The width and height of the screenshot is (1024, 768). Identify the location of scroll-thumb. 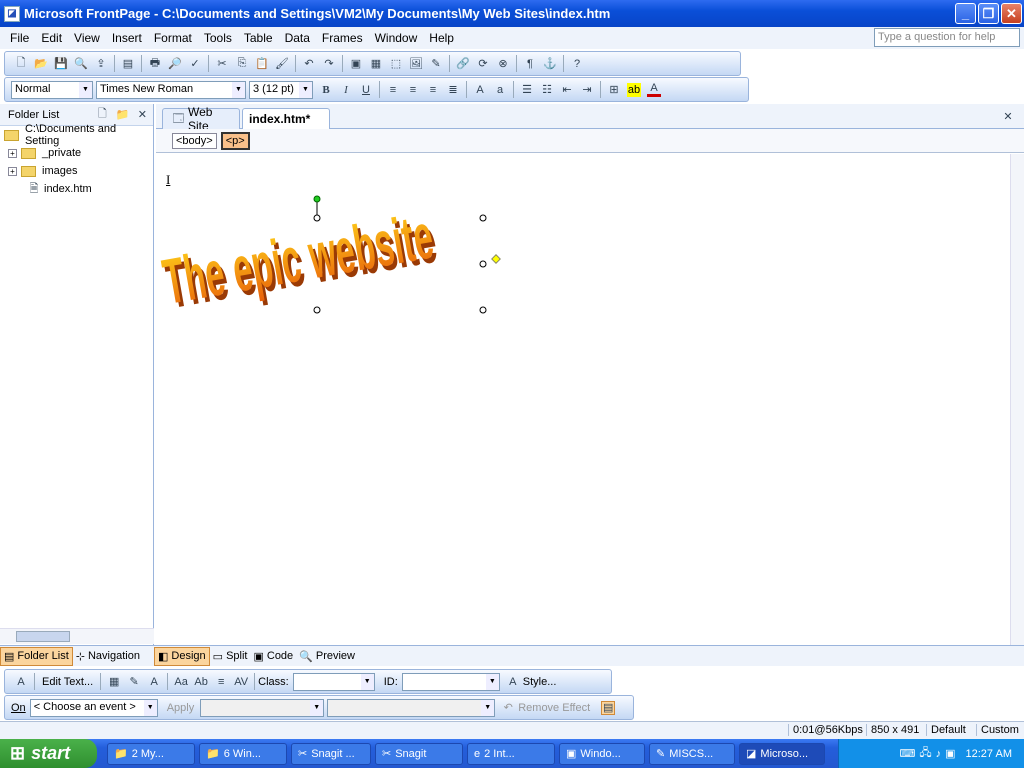
(43, 636).